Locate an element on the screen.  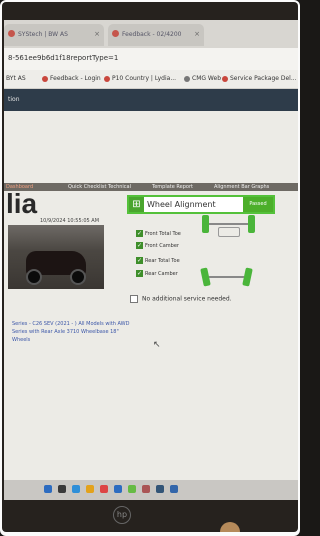
taskbar is located at coordinates (151, 490).